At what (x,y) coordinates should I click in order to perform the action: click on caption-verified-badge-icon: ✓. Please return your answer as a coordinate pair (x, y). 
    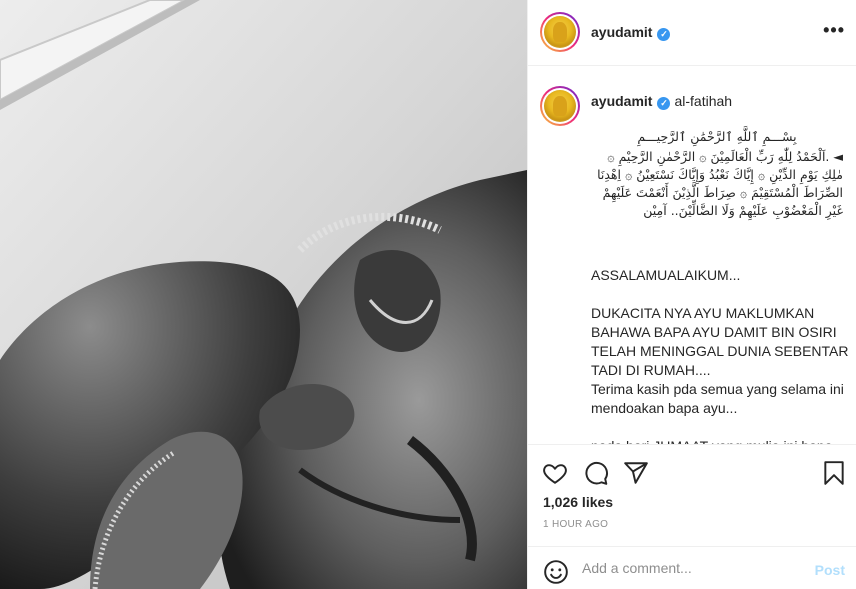
    Looking at the image, I should click on (664, 103).